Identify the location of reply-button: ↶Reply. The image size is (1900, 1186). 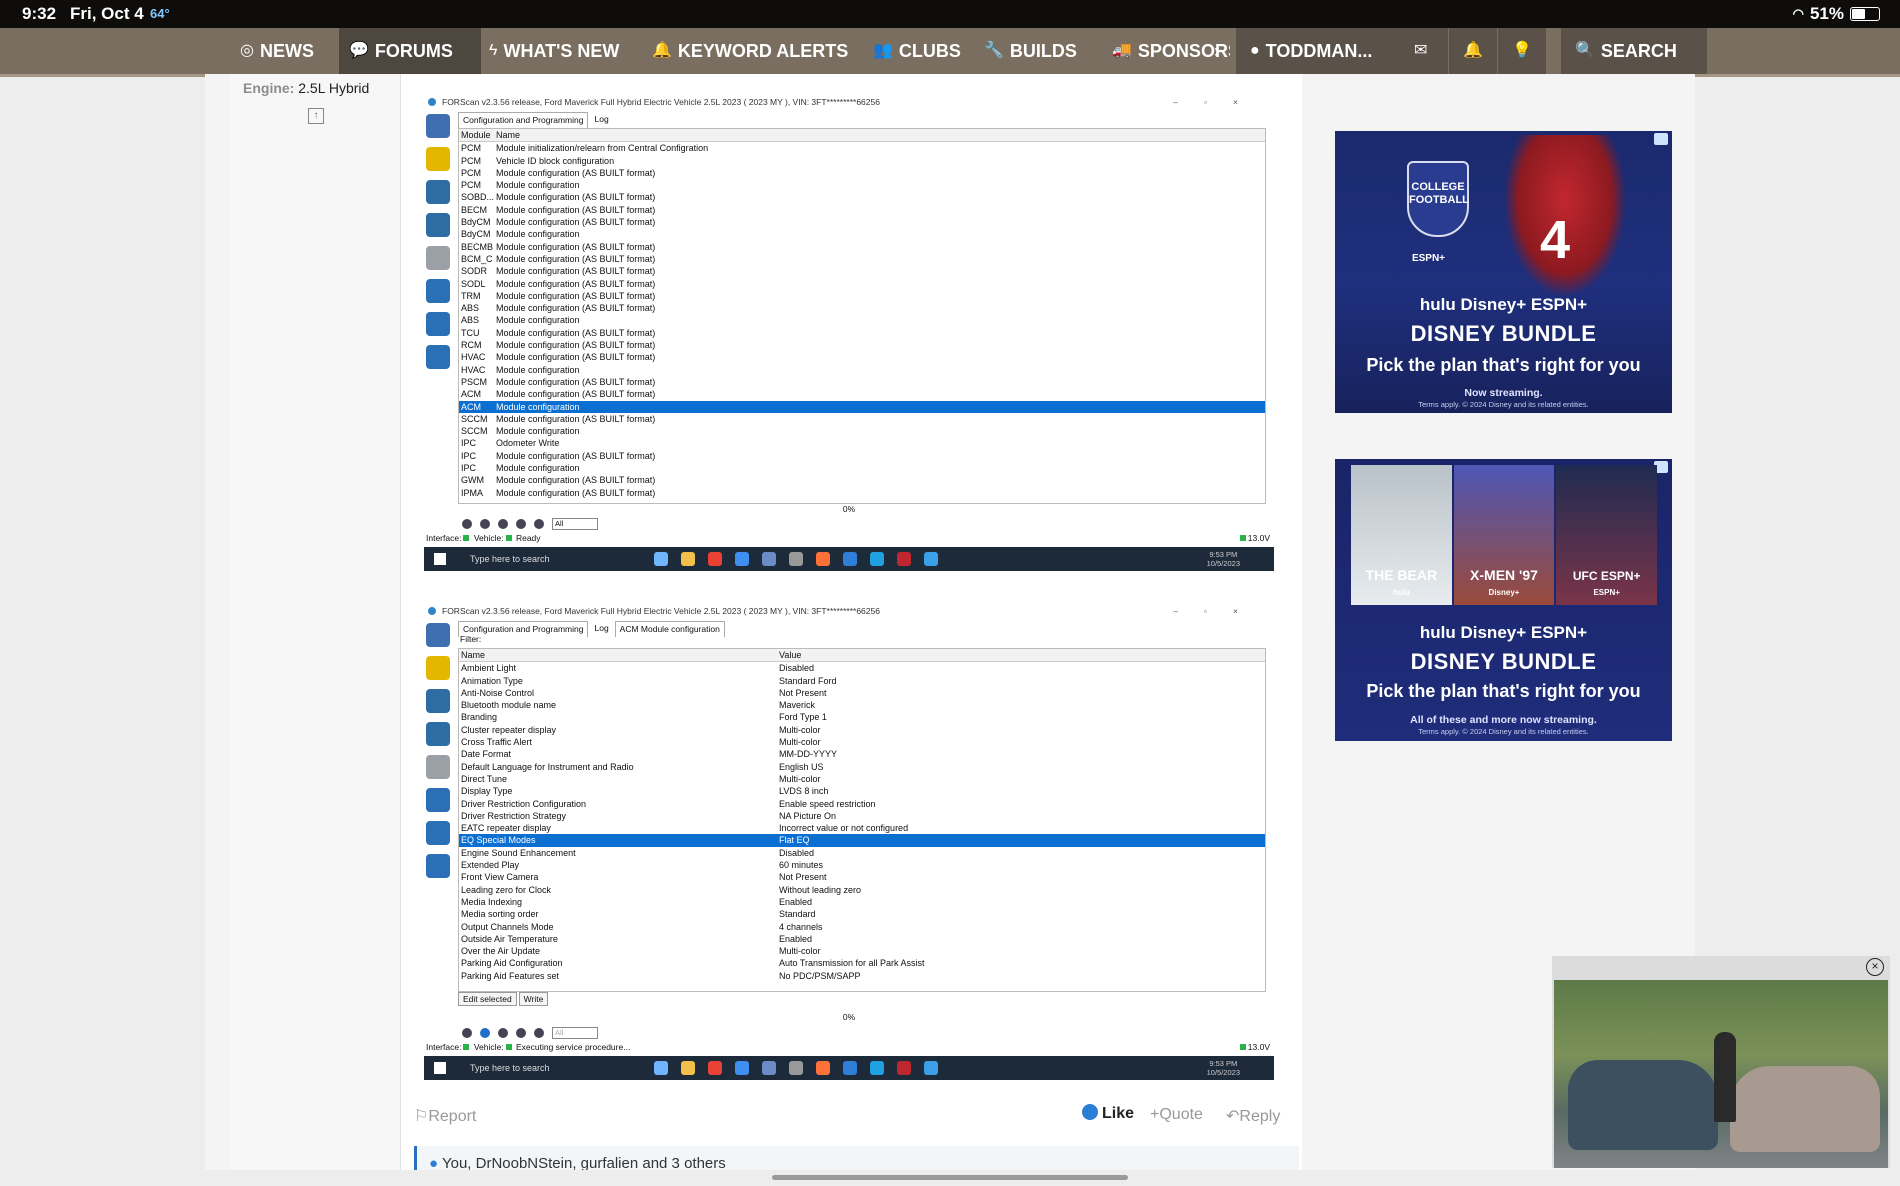
(1253, 1116).